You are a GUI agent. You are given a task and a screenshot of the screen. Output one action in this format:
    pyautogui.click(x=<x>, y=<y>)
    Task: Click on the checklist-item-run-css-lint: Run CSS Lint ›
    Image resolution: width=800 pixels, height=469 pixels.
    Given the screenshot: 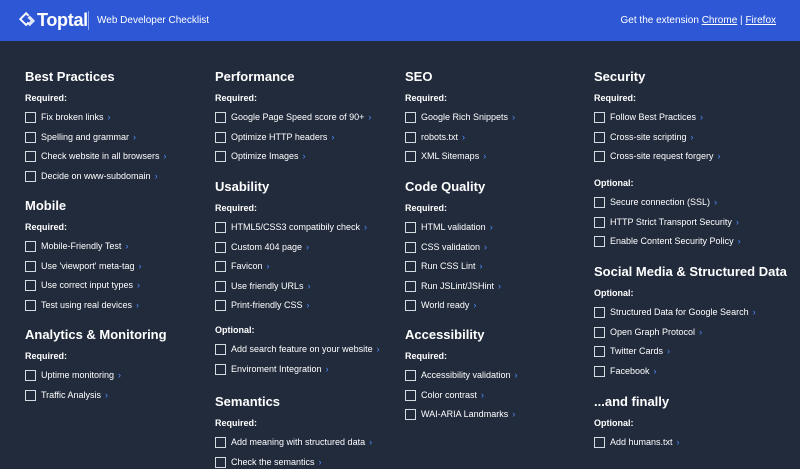 What is the action you would take?
    pyautogui.click(x=444, y=266)
    